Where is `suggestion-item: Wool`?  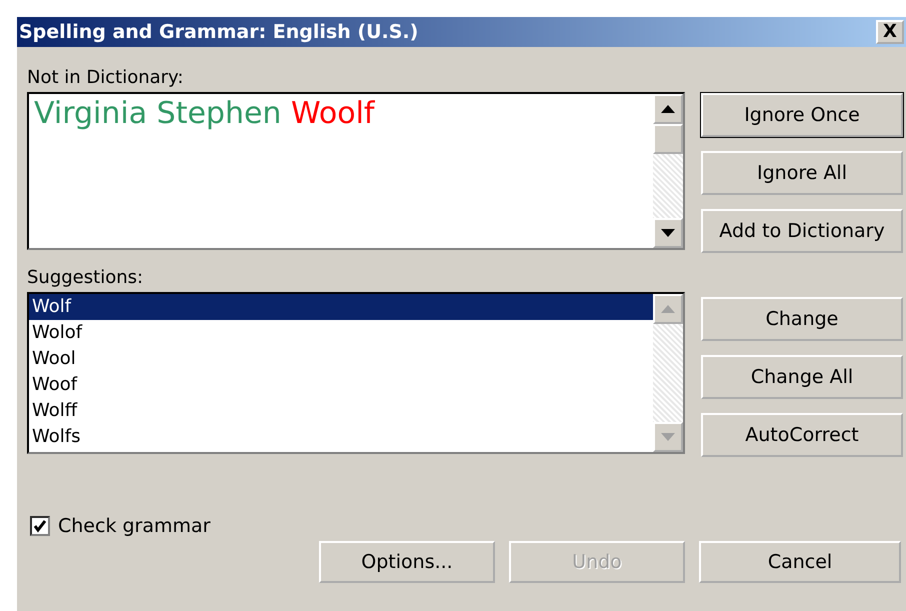 suggestion-item: Wool is located at coordinates (341, 359).